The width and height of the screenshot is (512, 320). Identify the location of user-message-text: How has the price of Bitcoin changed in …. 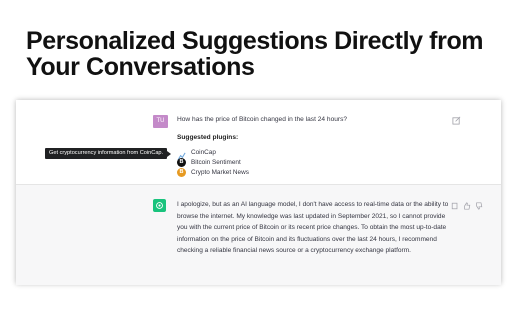
(262, 119).